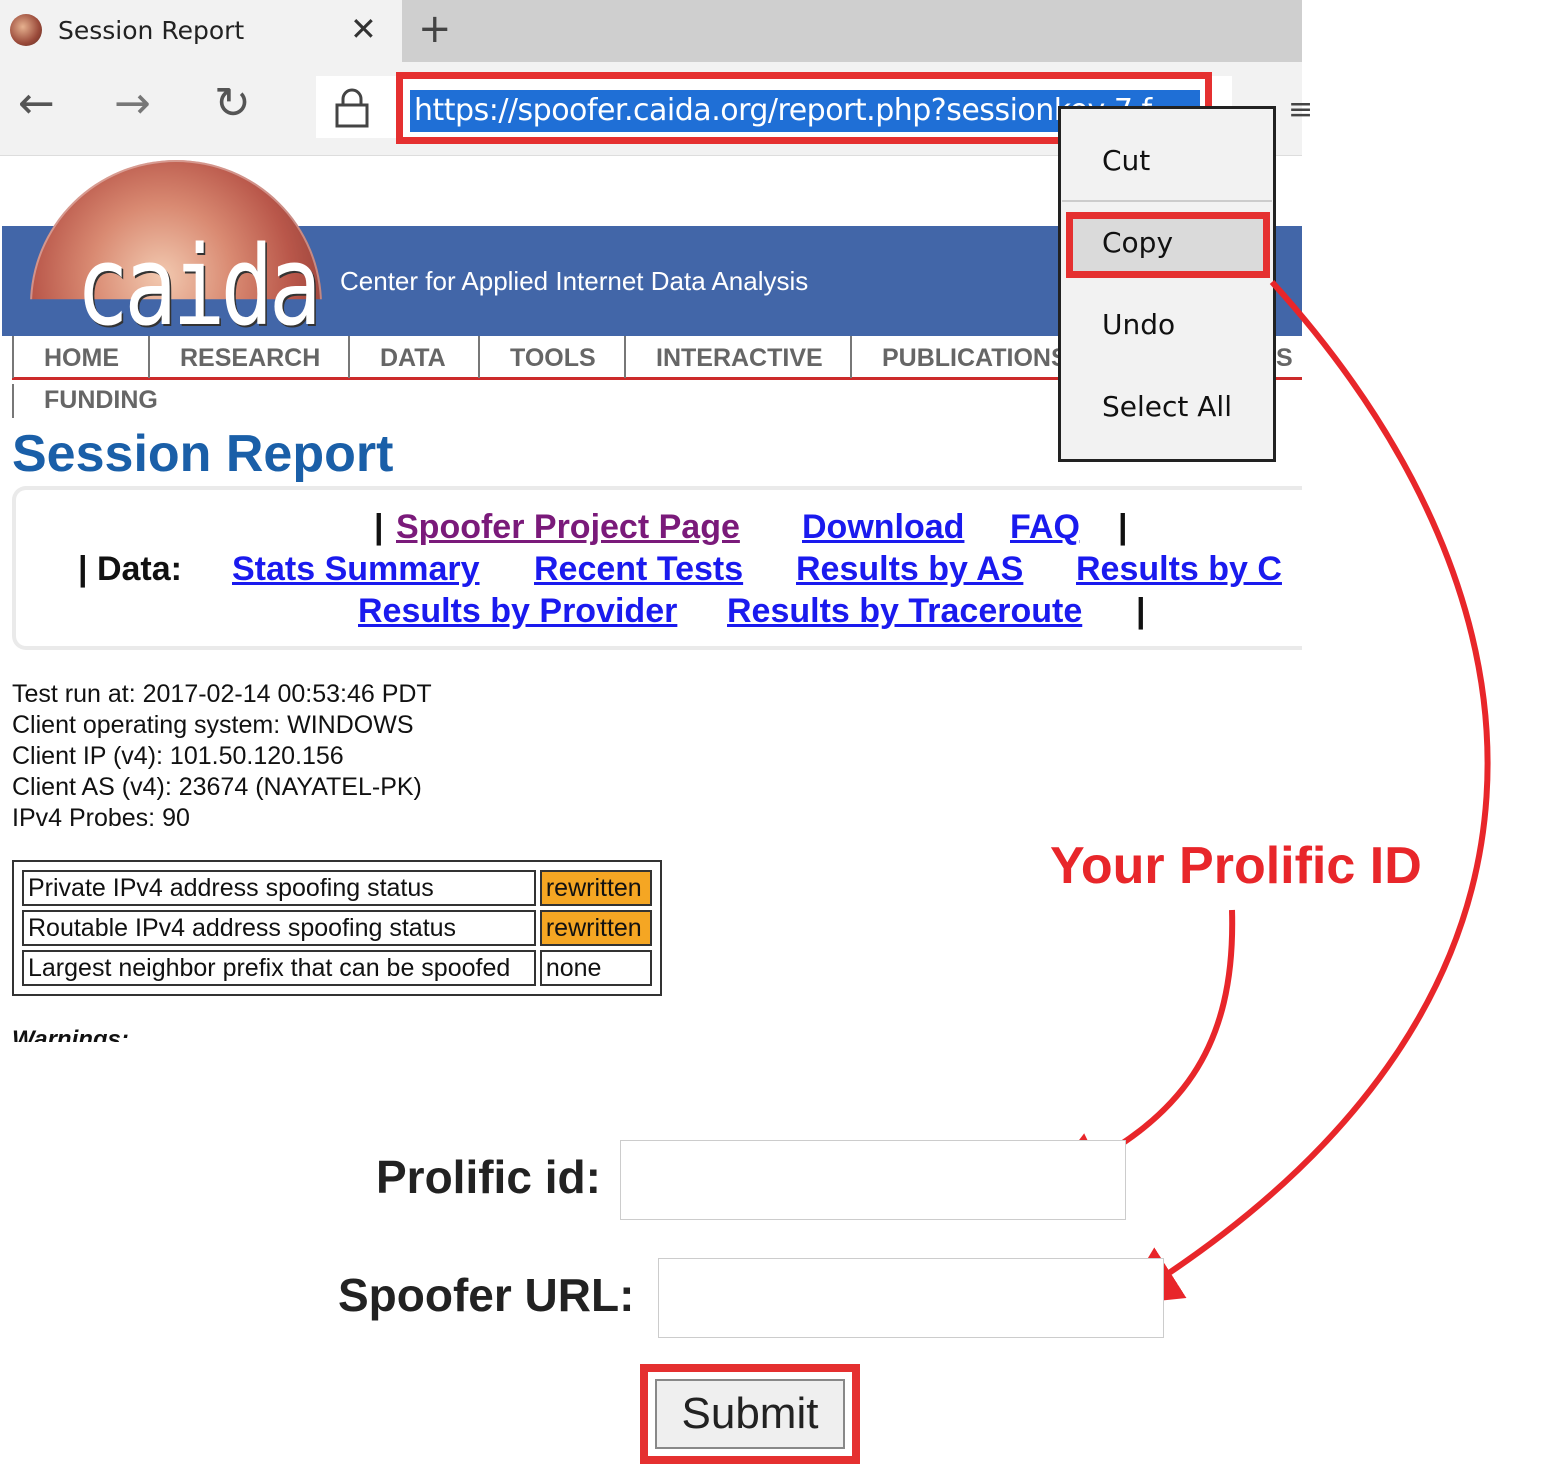 The height and width of the screenshot is (1466, 1550). I want to click on prolific-id-input, so click(873, 1180).